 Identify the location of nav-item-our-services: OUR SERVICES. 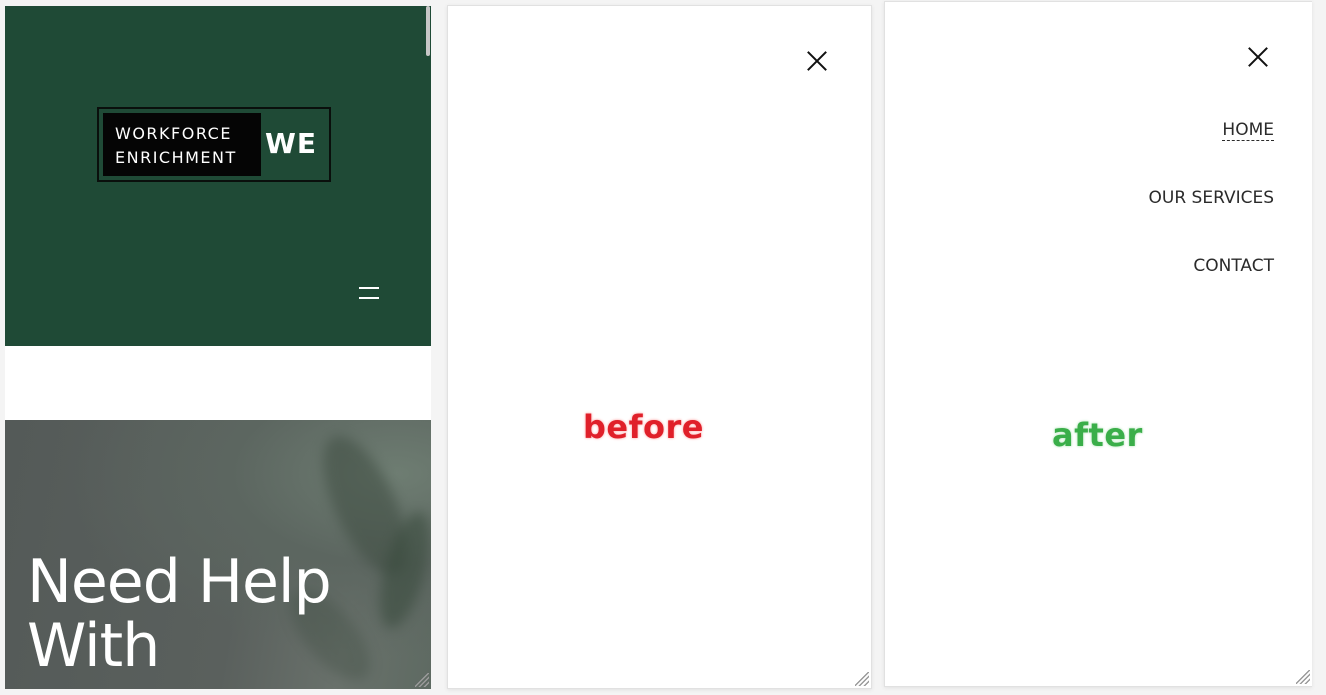
(1212, 220).